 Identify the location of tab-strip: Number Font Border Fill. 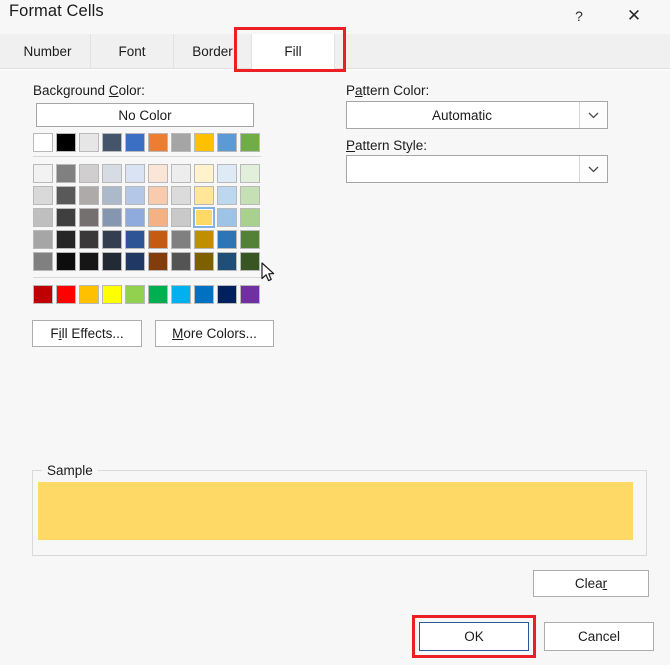
(335, 51).